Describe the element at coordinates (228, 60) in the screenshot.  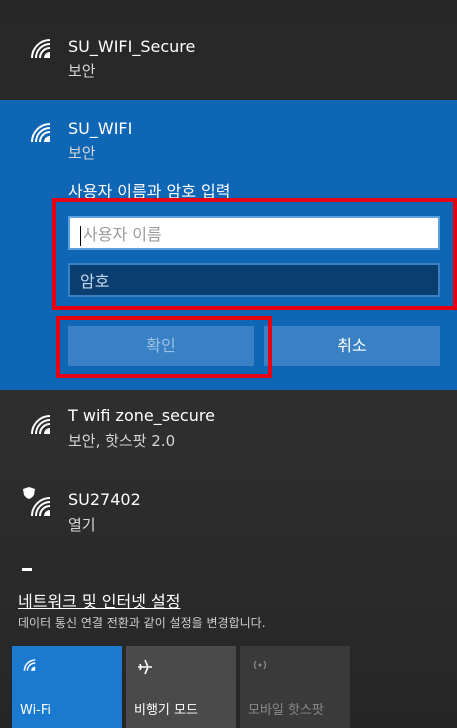
I see `network-item-su-wifi-secure: SU_WIFI_Secure 보안` at that location.